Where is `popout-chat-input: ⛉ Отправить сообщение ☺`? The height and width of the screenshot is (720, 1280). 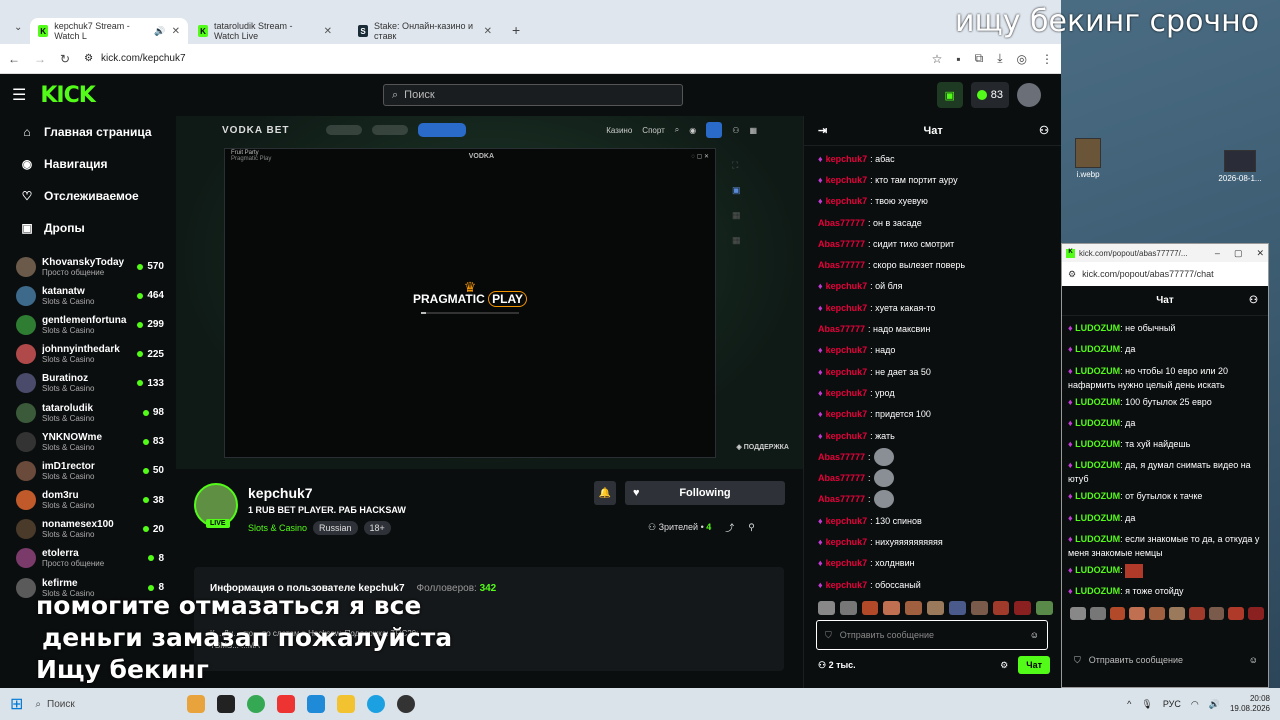 popout-chat-input: ⛉ Отправить сообщение ☺ is located at coordinates (1166, 660).